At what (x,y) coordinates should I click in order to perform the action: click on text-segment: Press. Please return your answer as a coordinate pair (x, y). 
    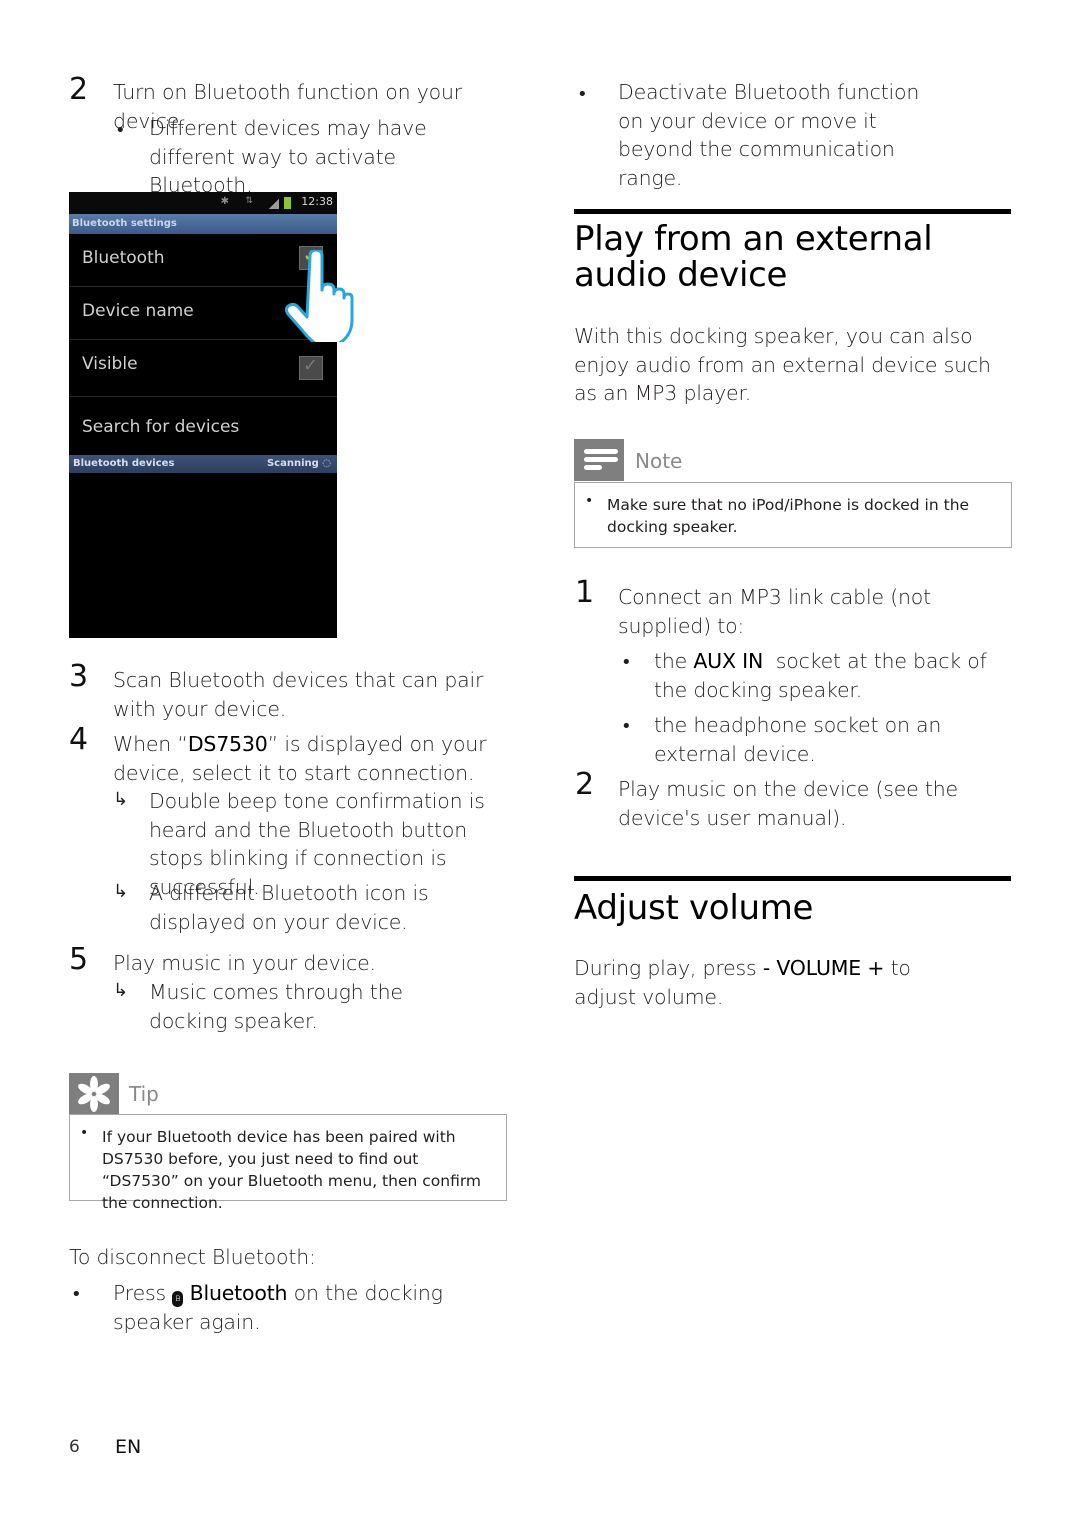
    Looking at the image, I should click on (139, 1293).